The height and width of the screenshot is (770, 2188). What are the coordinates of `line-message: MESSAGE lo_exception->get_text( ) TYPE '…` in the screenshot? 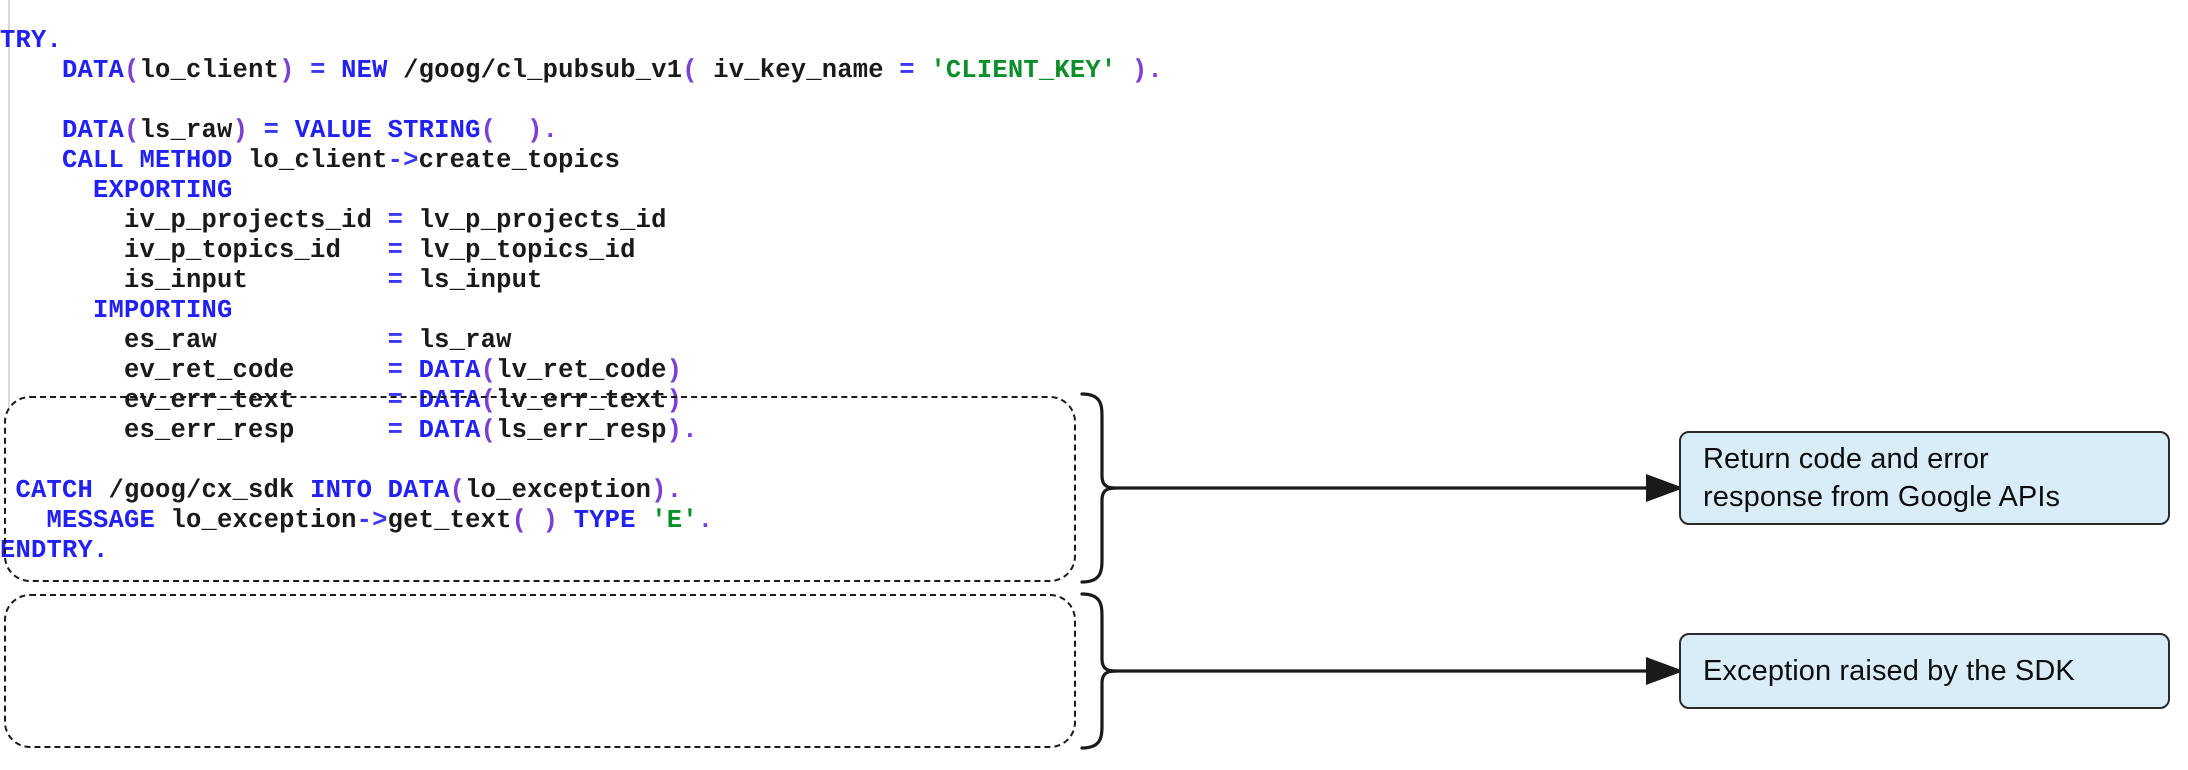 It's located at (600, 521).